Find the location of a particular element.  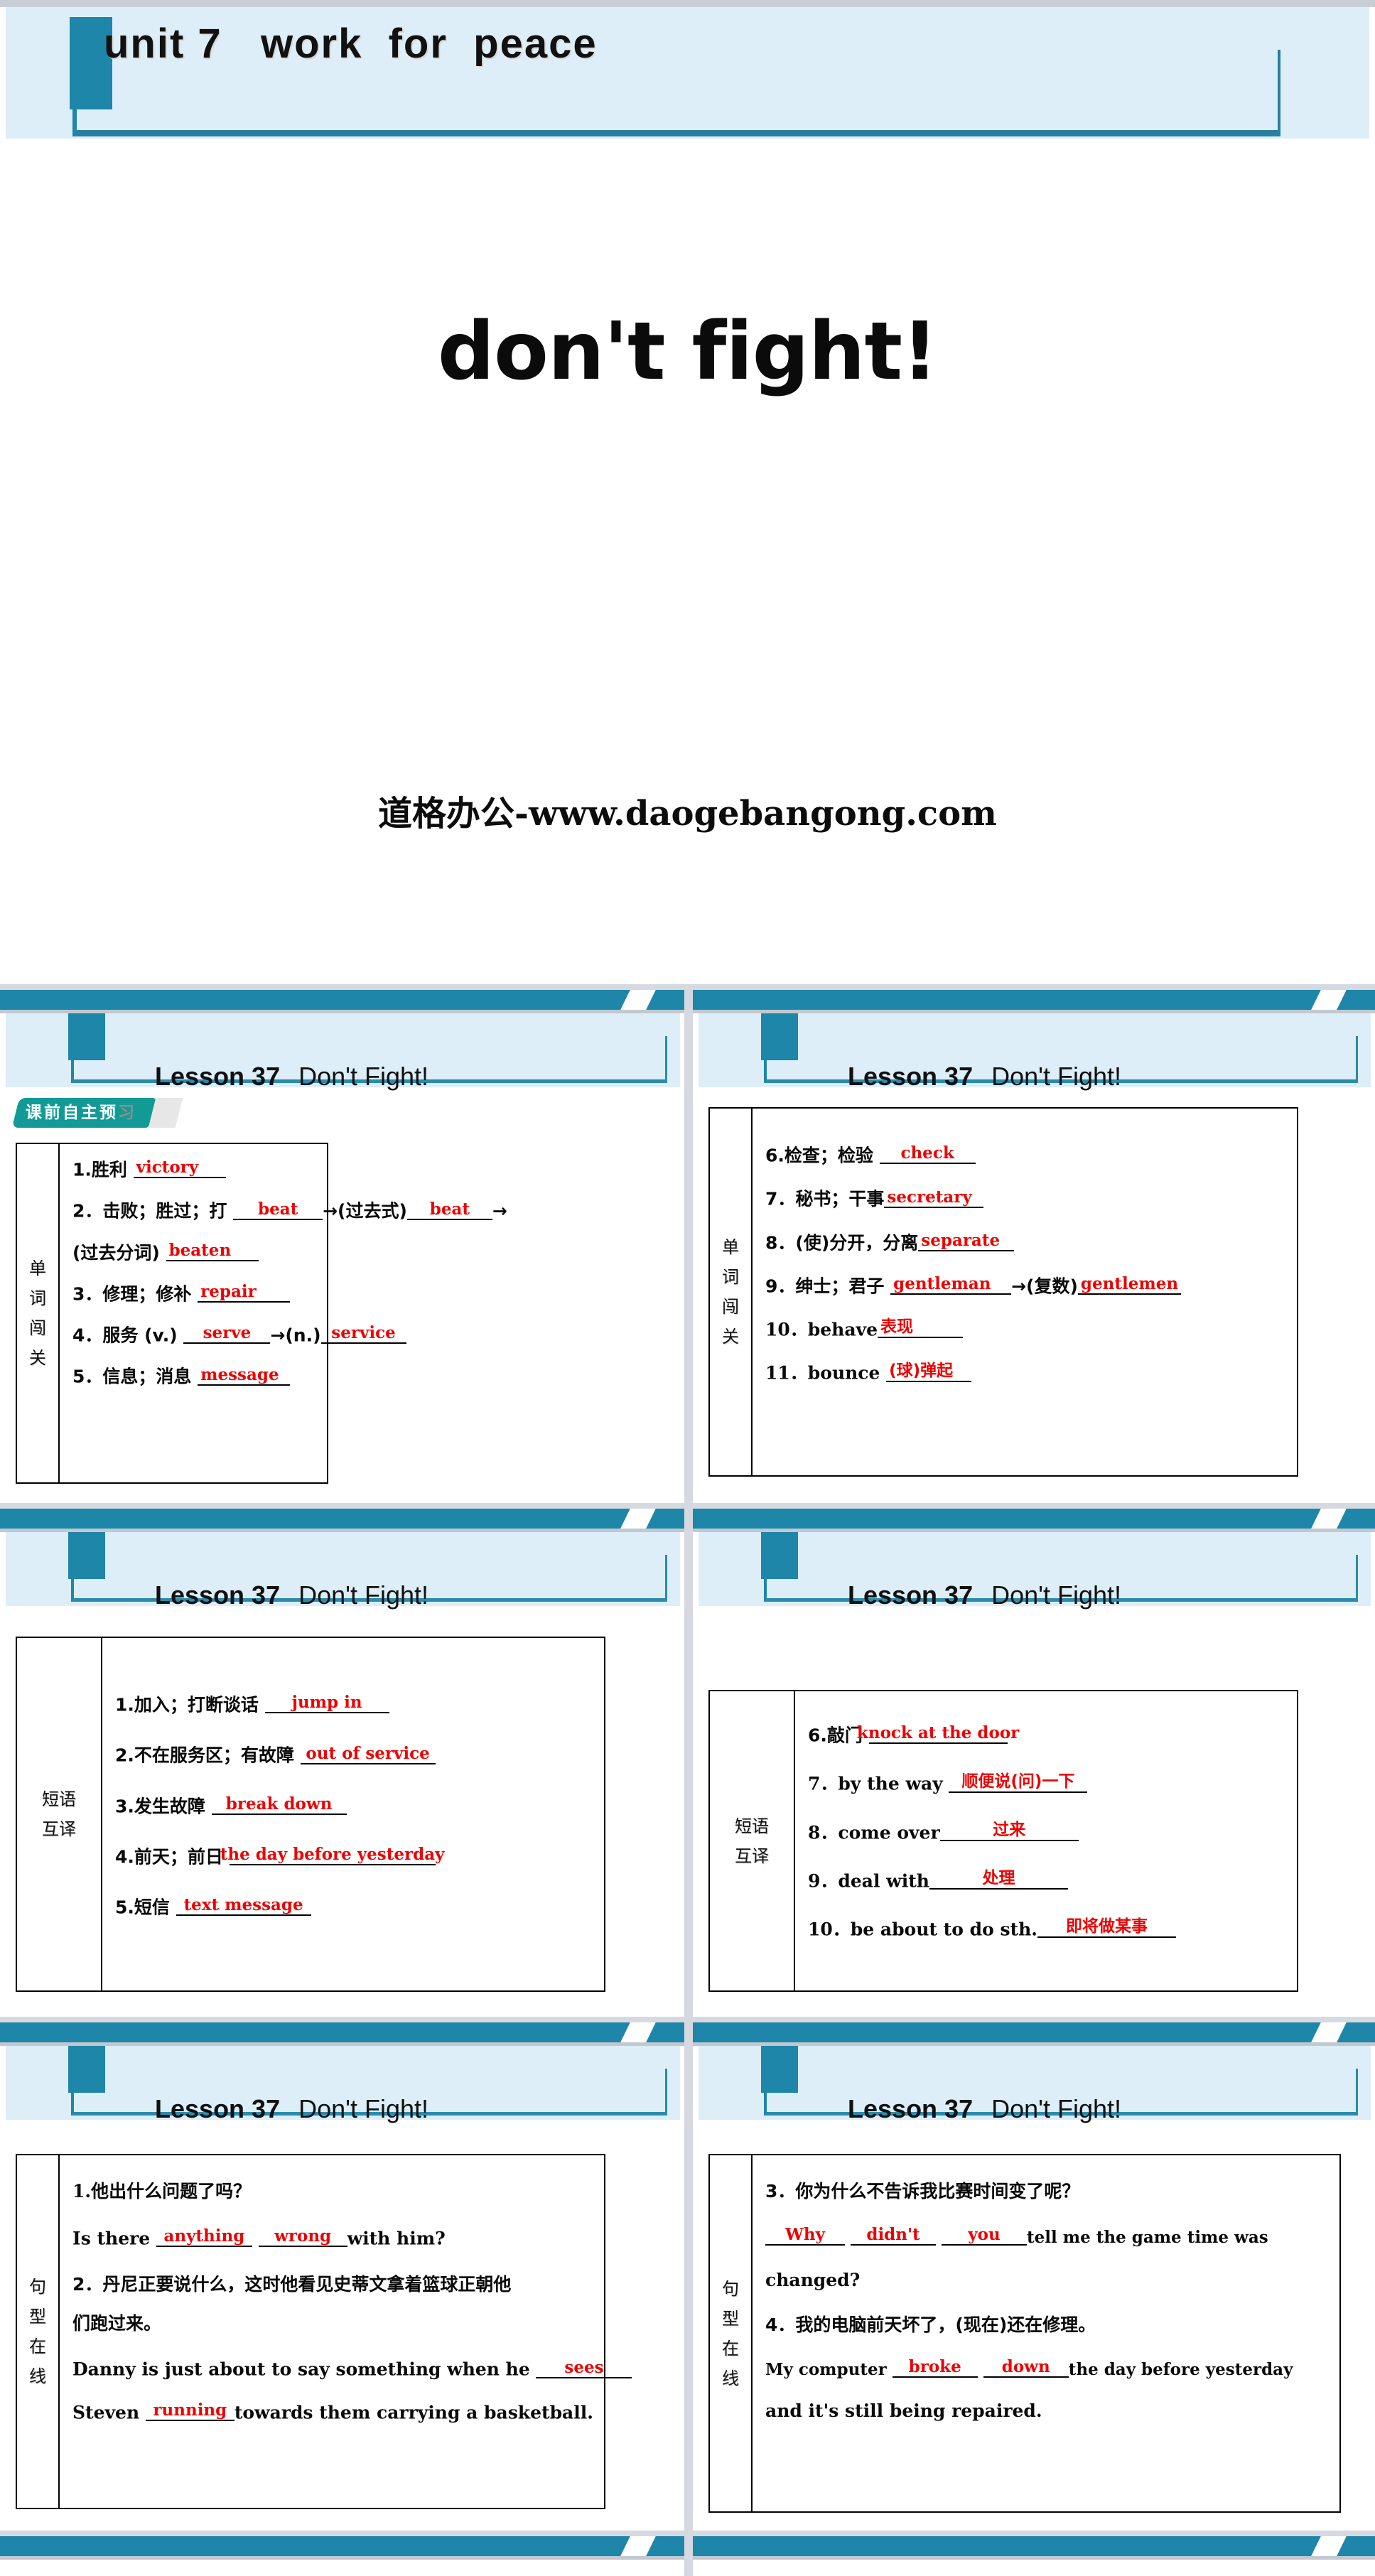

word-row-9-blank-1: gentleman is located at coordinates (951, 1284).